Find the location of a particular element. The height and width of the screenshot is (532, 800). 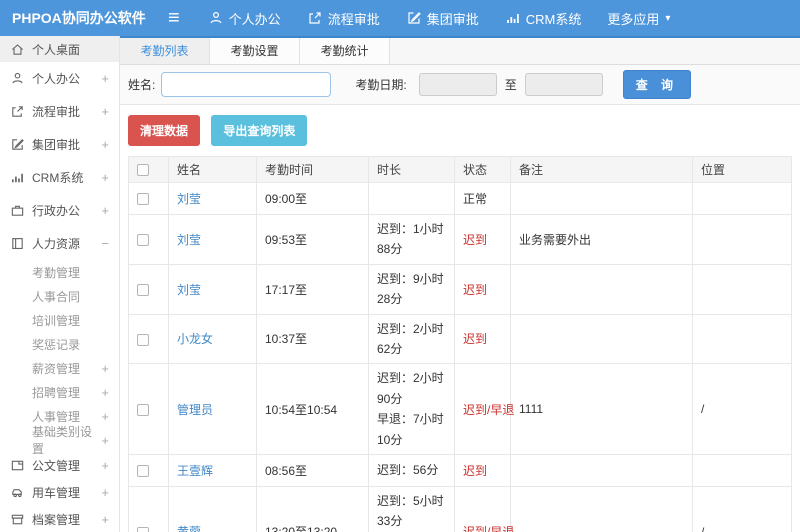

topnav-label: 个人办公 is located at coordinates (254, 19).